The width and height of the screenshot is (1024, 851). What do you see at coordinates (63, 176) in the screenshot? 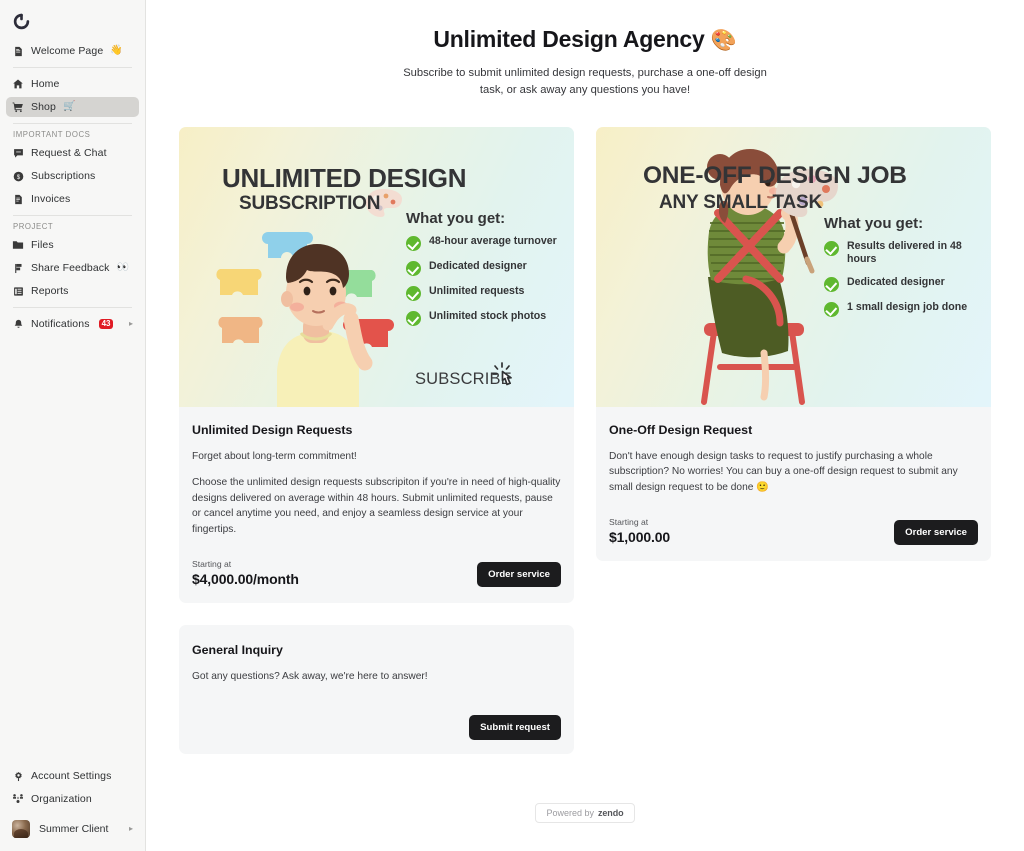
I see `sidebar-item-label: Subscriptions` at bounding box center [63, 176].